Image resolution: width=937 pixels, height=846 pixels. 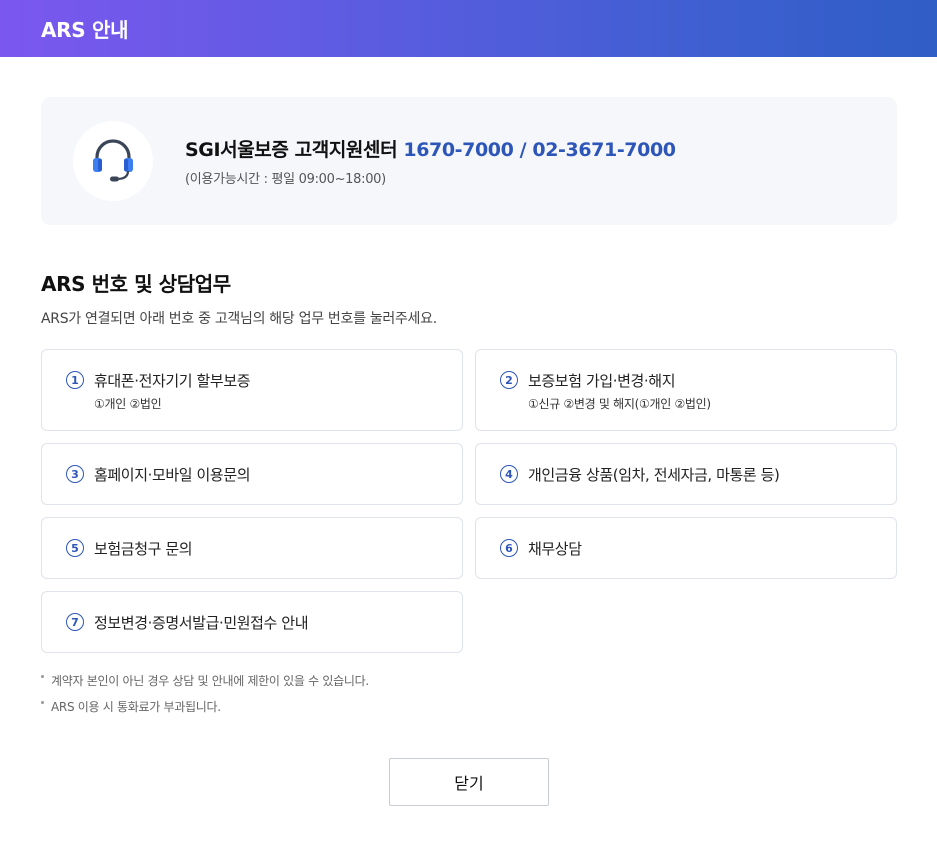 I want to click on number-badge-1: 1, so click(x=75, y=380).